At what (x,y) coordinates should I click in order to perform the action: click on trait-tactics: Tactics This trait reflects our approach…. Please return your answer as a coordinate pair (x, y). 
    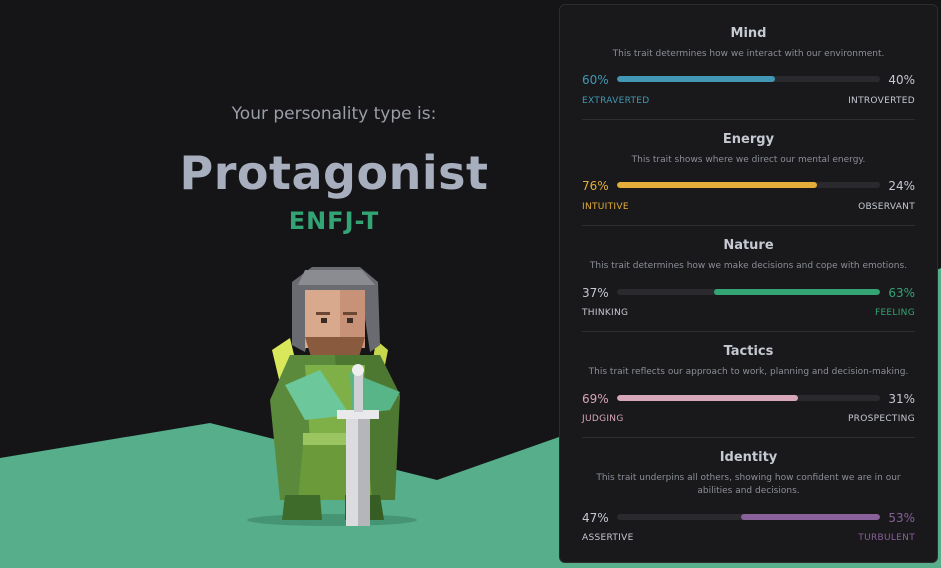
    Looking at the image, I should click on (748, 361).